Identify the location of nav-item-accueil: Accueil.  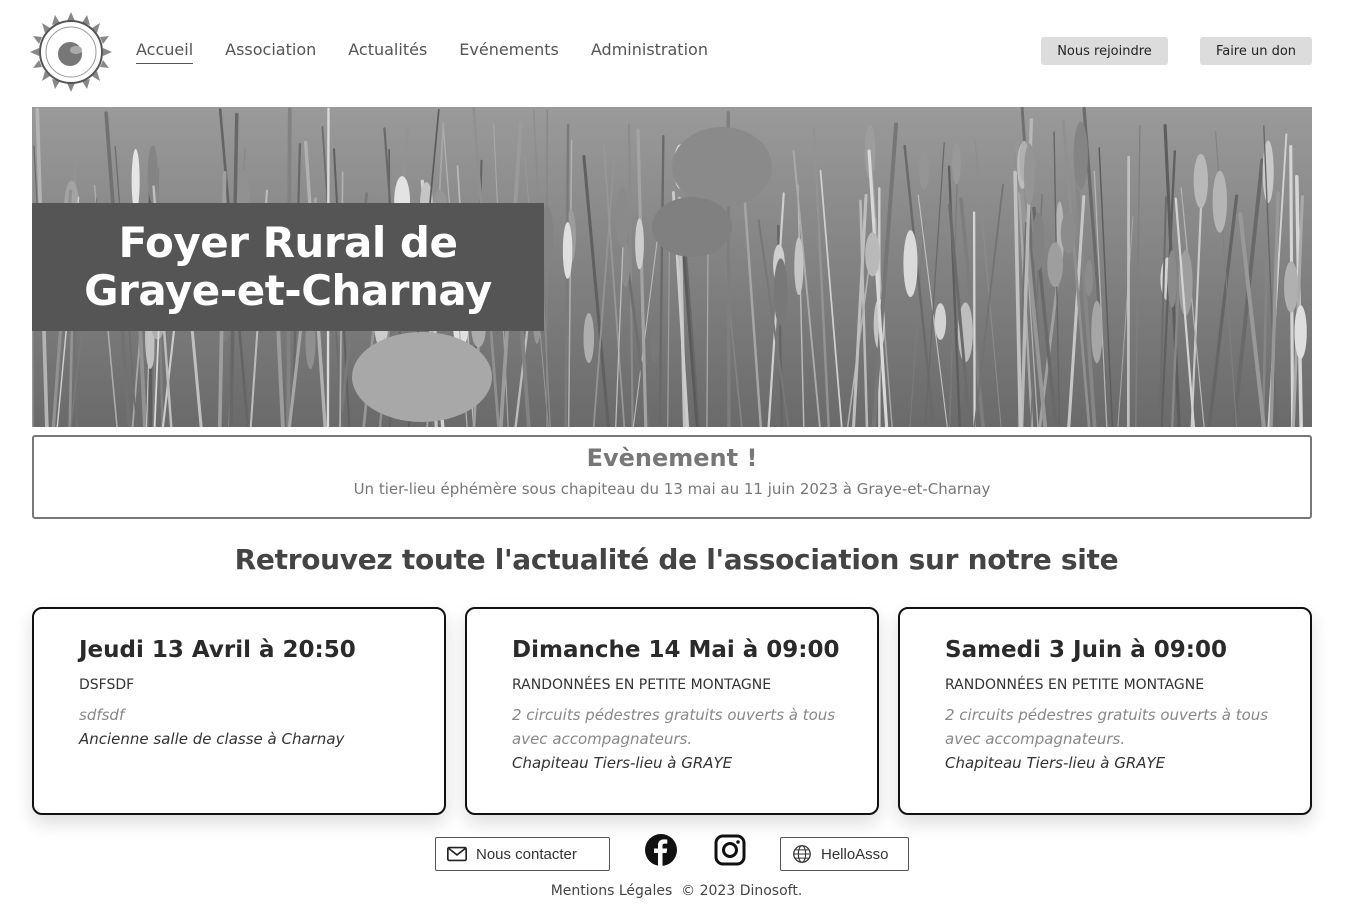
(165, 52).